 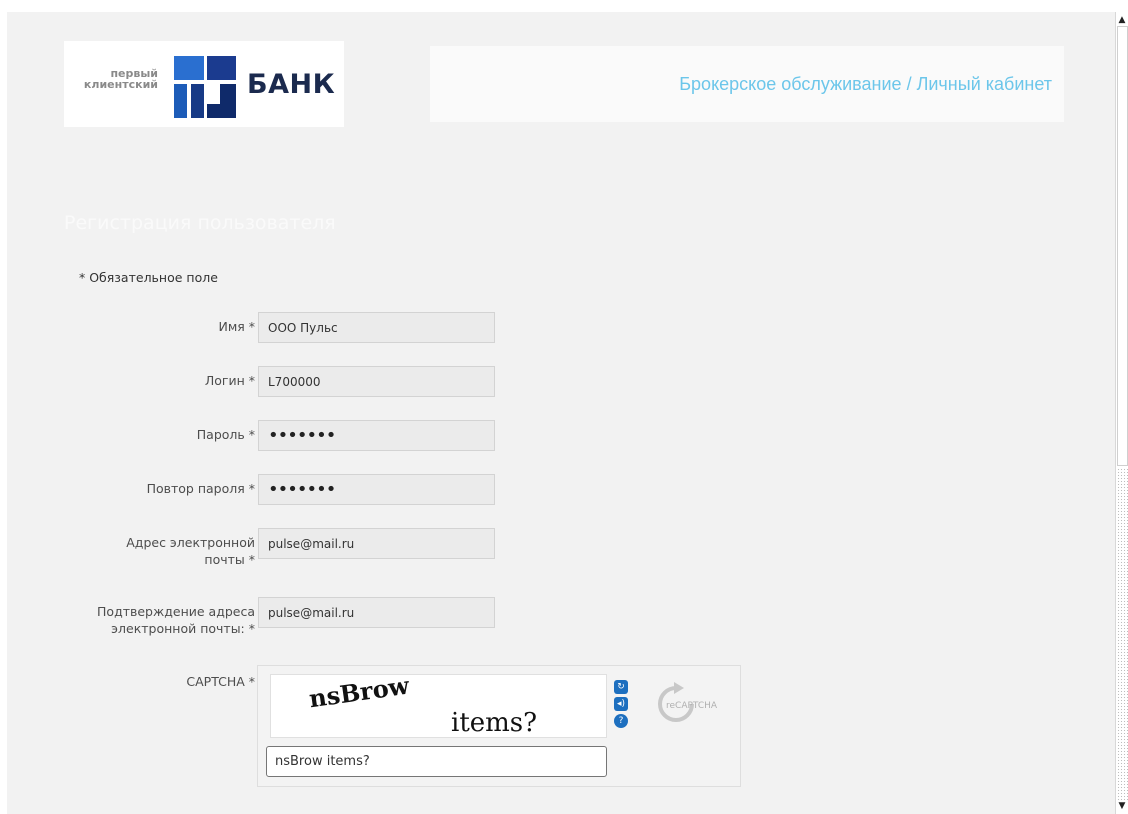 What do you see at coordinates (621, 704) in the screenshot?
I see `audio-icon: ◂)` at bounding box center [621, 704].